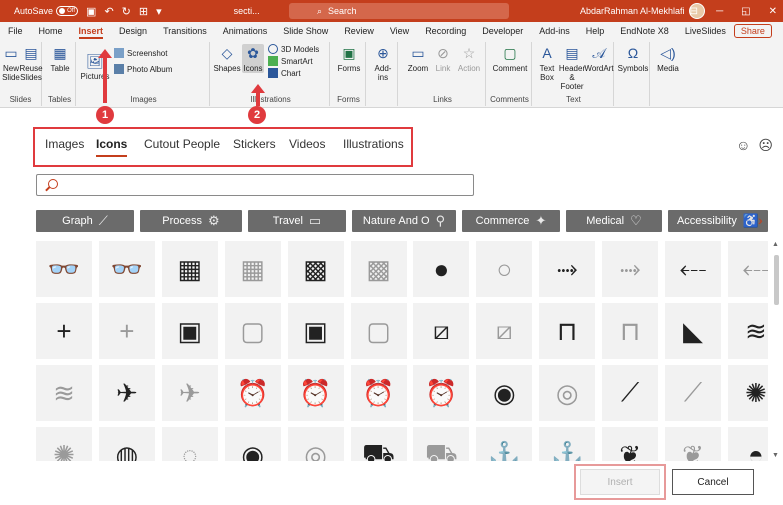 The height and width of the screenshot is (505, 783). Describe the element at coordinates (642, 11) in the screenshot. I see `user-account: AbdarRahman Al-Mekhlafi` at that location.